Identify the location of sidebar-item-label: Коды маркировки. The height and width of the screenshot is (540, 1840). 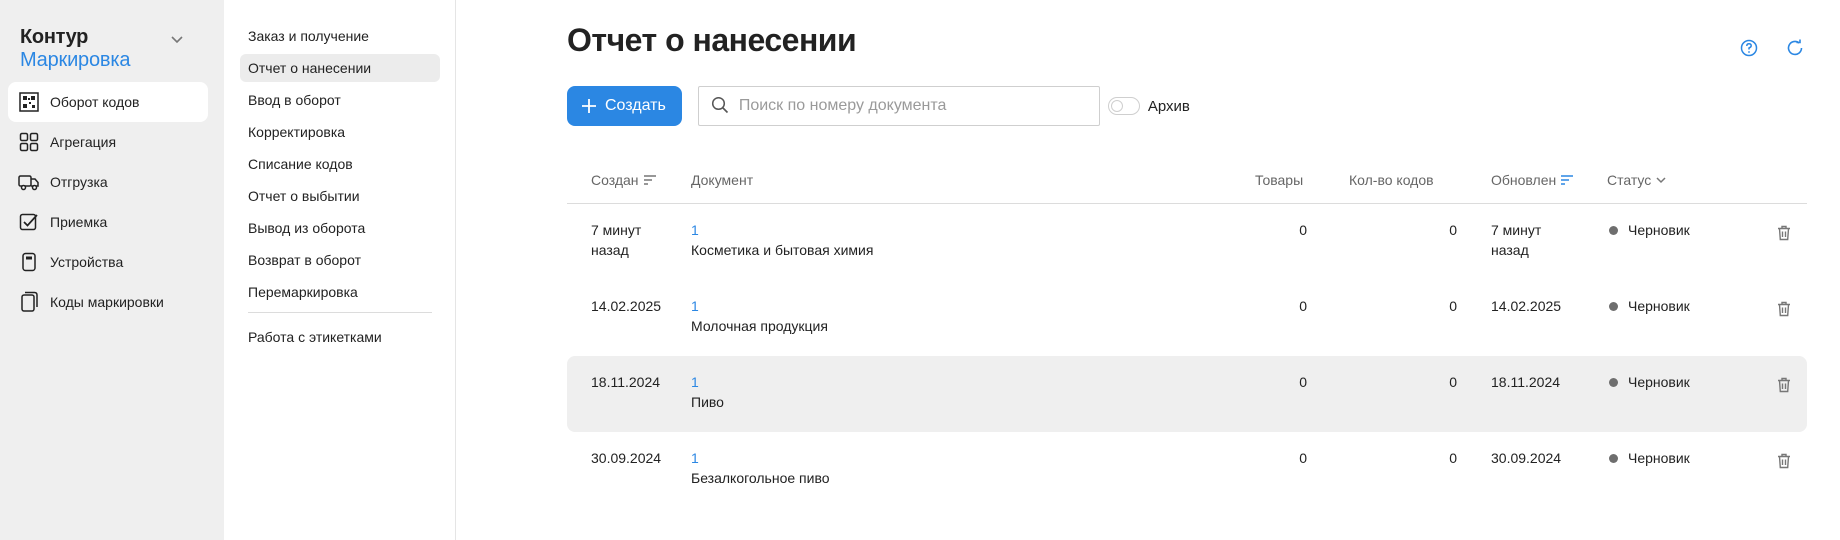
(107, 302).